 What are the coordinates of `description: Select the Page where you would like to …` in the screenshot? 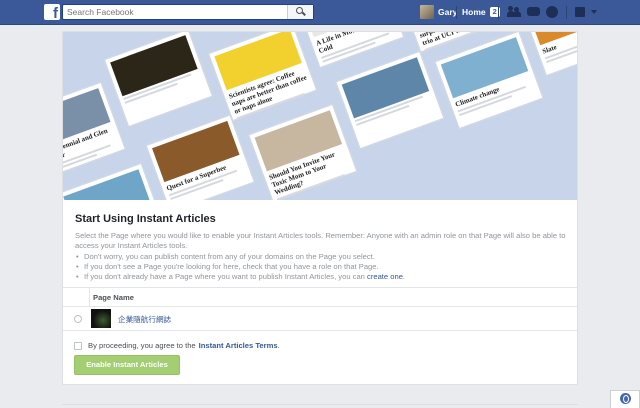 It's located at (320, 240).